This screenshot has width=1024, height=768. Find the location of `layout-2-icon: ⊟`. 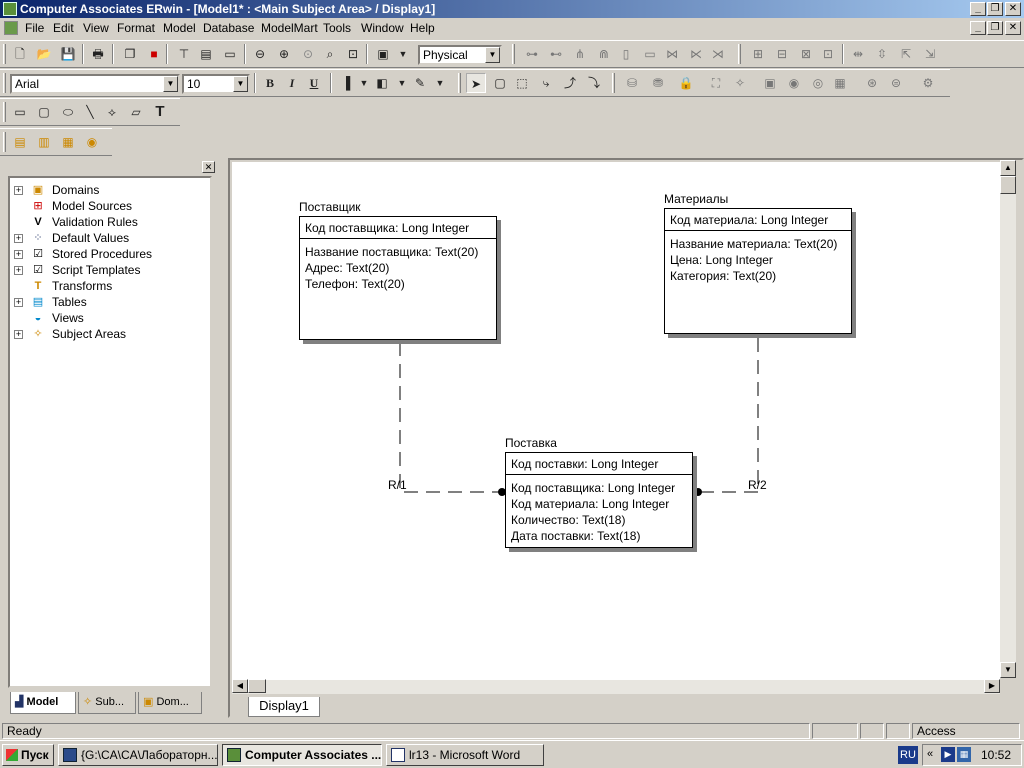

layout-2-icon: ⊟ is located at coordinates (782, 54).